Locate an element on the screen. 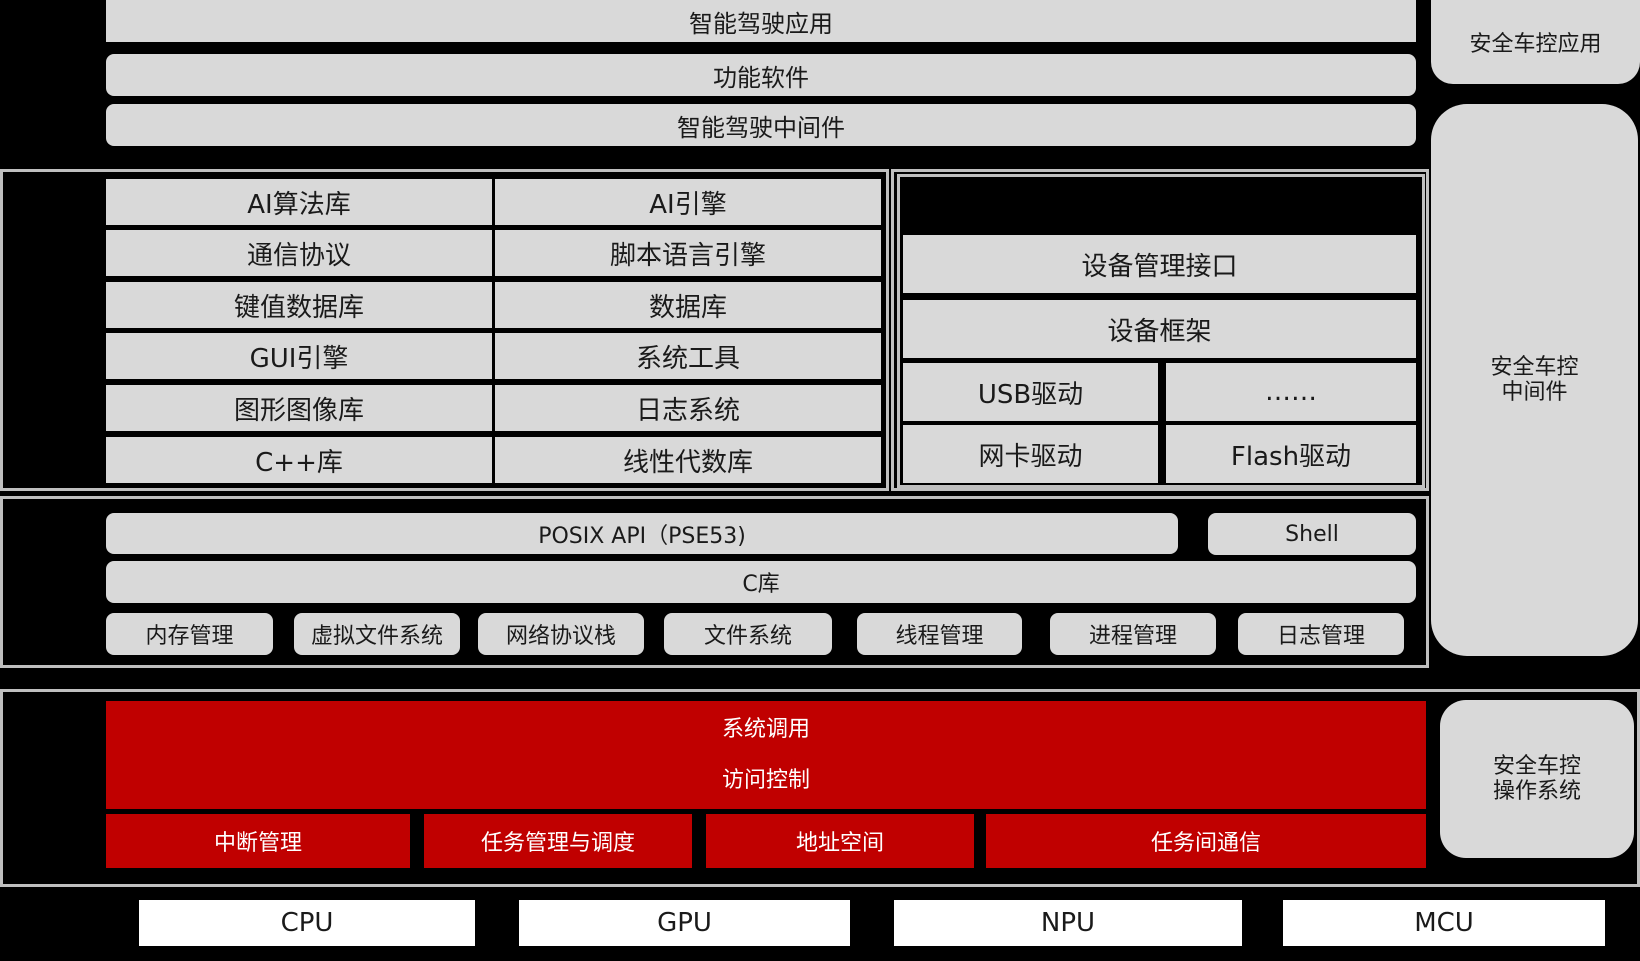 The image size is (1640, 961). library-cell: 线性代数库 is located at coordinates (688, 460).